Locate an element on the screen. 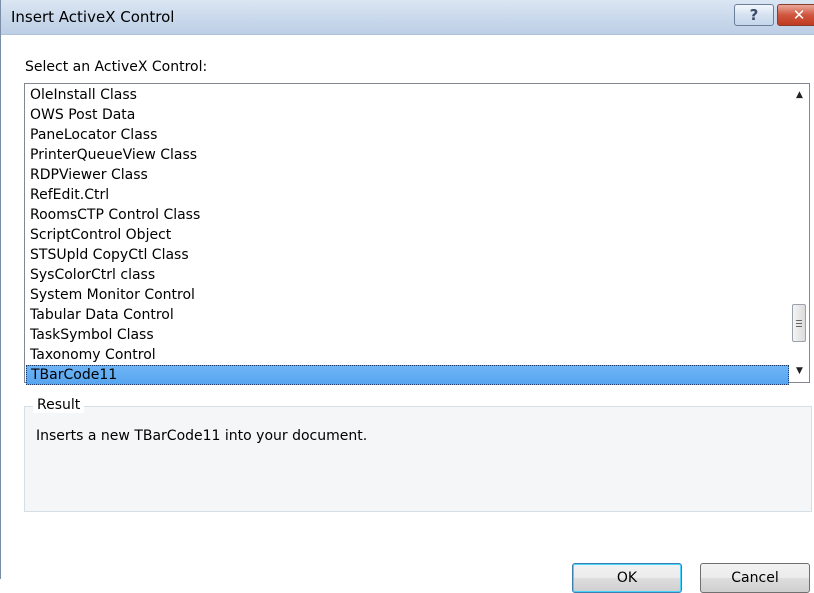 The height and width of the screenshot is (593, 814). window-title: Insert ActiveX Control is located at coordinates (93, 17).